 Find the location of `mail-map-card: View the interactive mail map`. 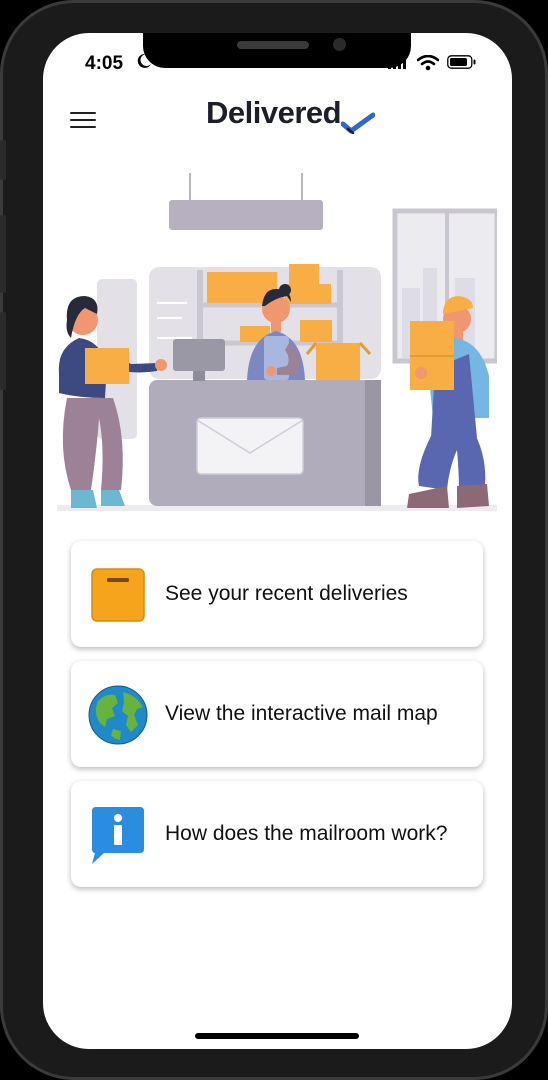

mail-map-card: View the interactive mail map is located at coordinates (277, 714).